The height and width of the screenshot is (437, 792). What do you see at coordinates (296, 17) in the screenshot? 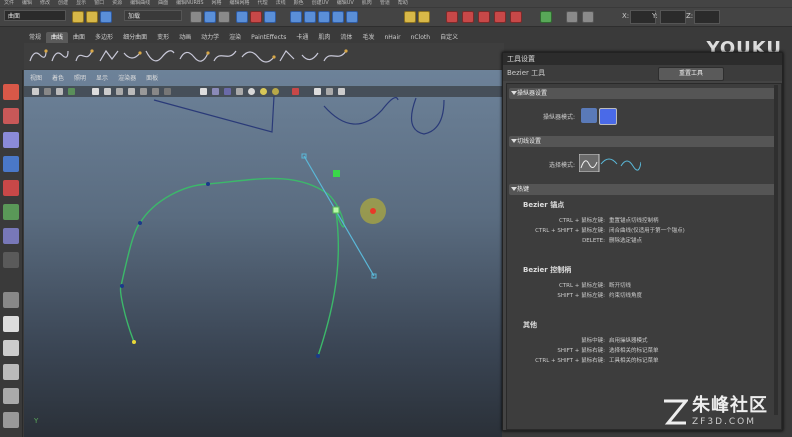
I see `snap-grid-icon` at bounding box center [296, 17].